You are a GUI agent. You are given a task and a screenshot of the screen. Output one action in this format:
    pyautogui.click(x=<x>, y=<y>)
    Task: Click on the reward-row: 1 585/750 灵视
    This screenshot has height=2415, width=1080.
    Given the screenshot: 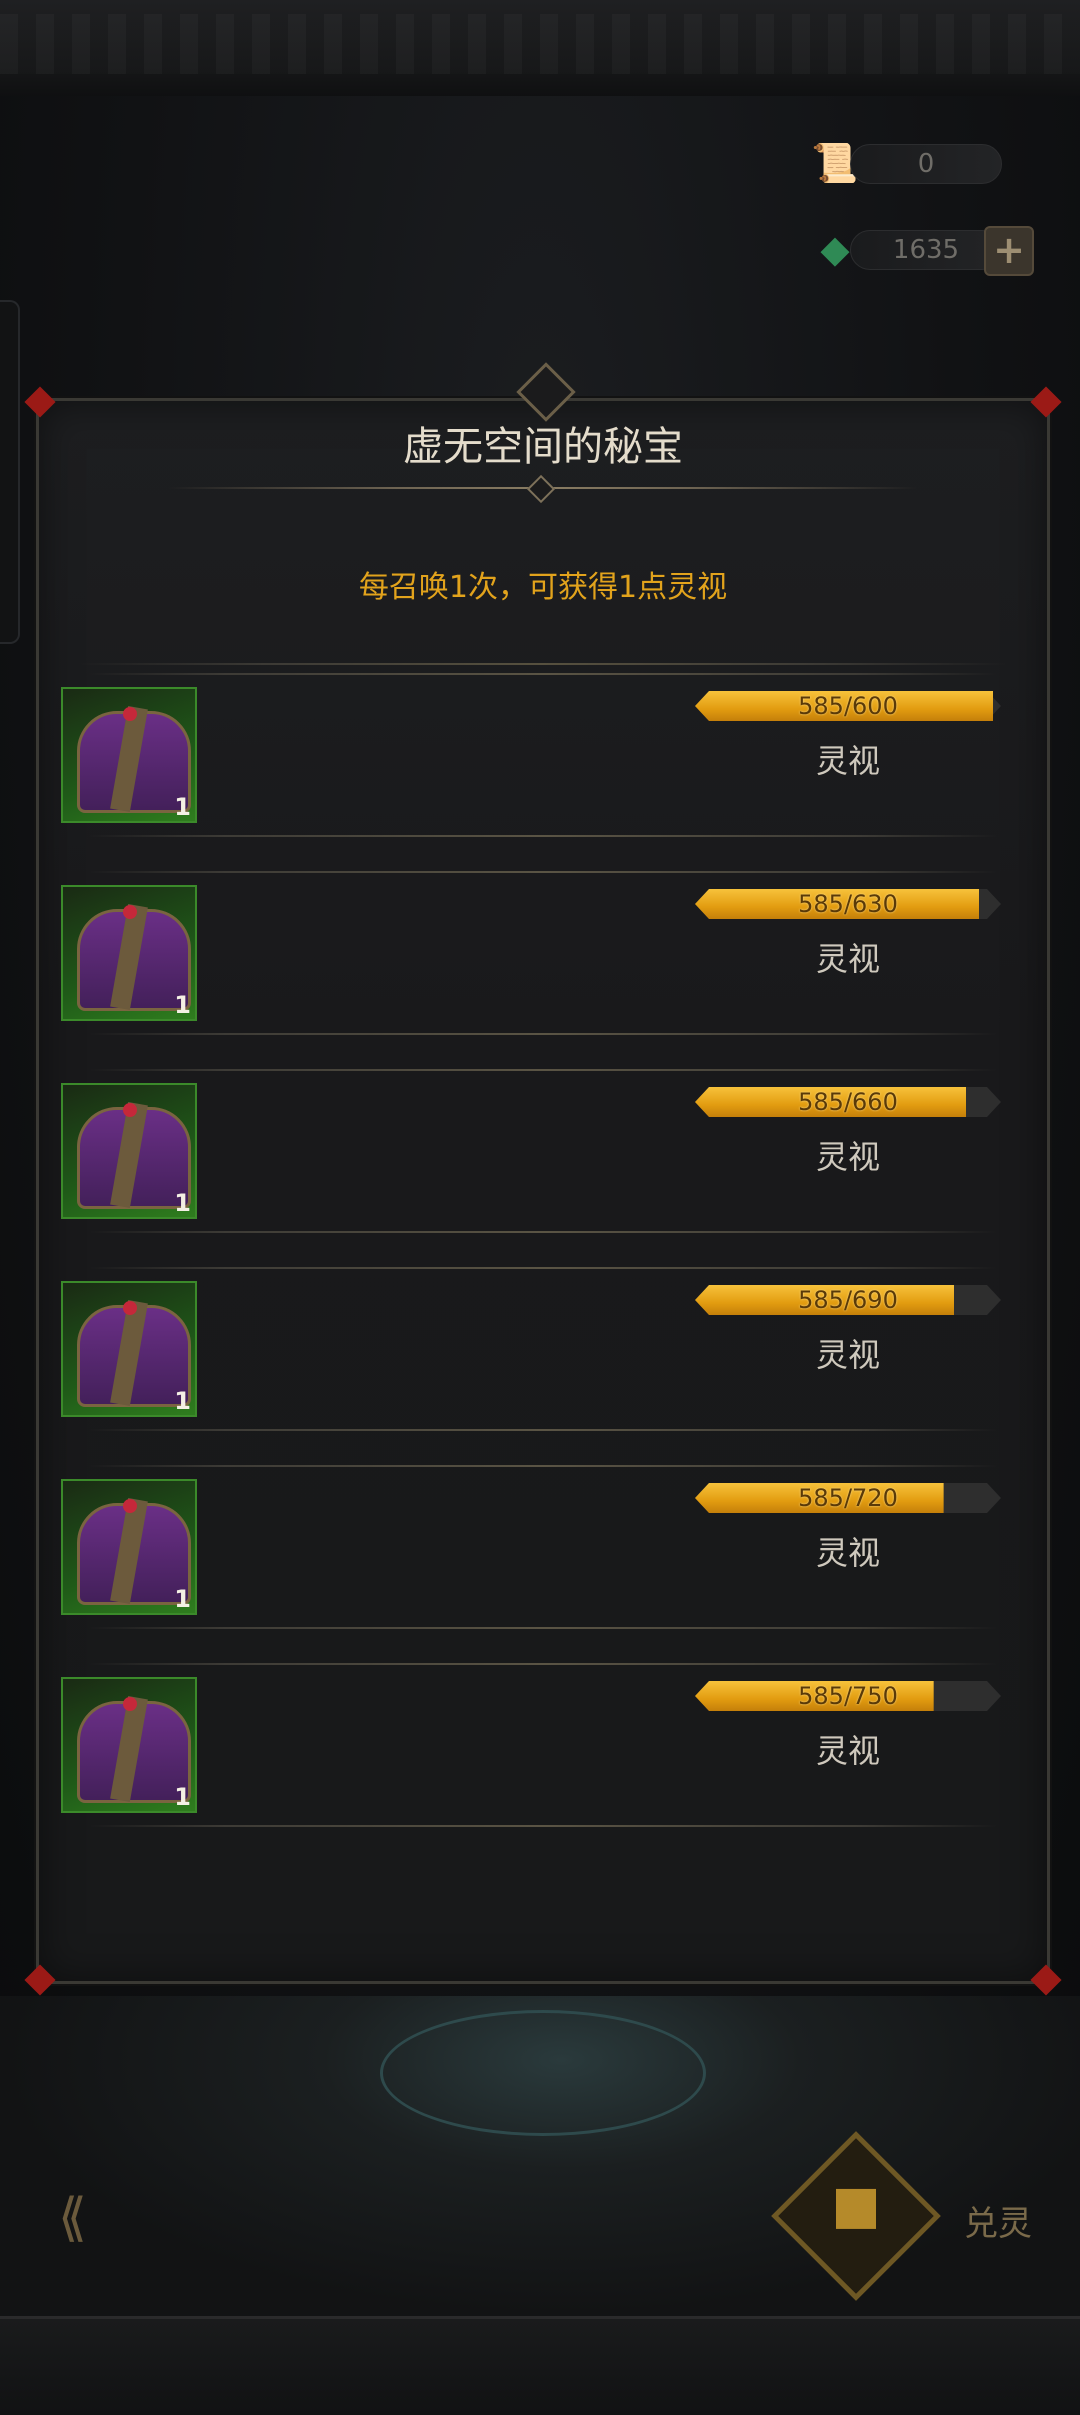 What is the action you would take?
    pyautogui.click(x=543, y=1762)
    